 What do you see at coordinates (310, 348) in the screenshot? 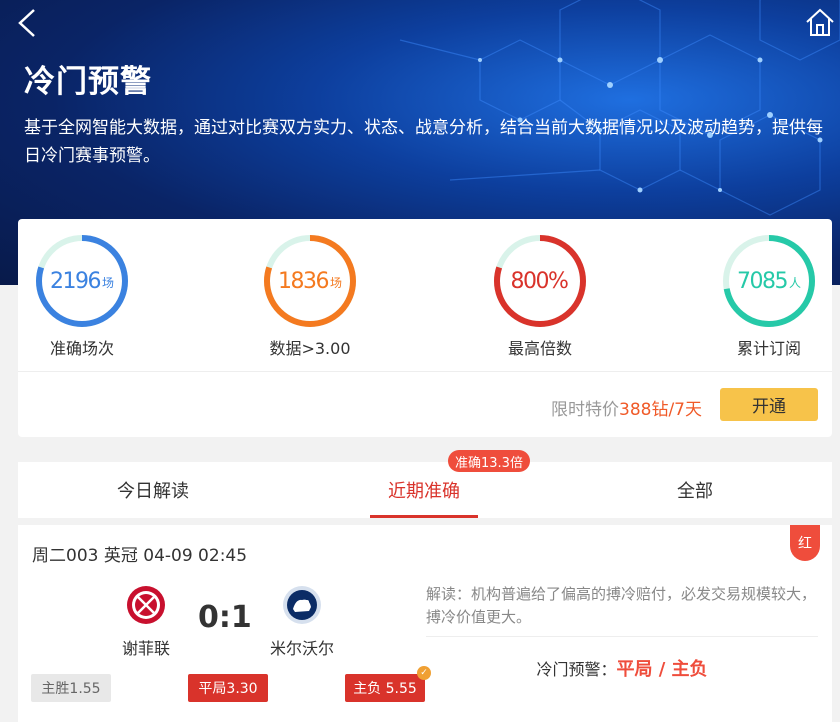
I see `stat-label: 数据>3.00` at bounding box center [310, 348].